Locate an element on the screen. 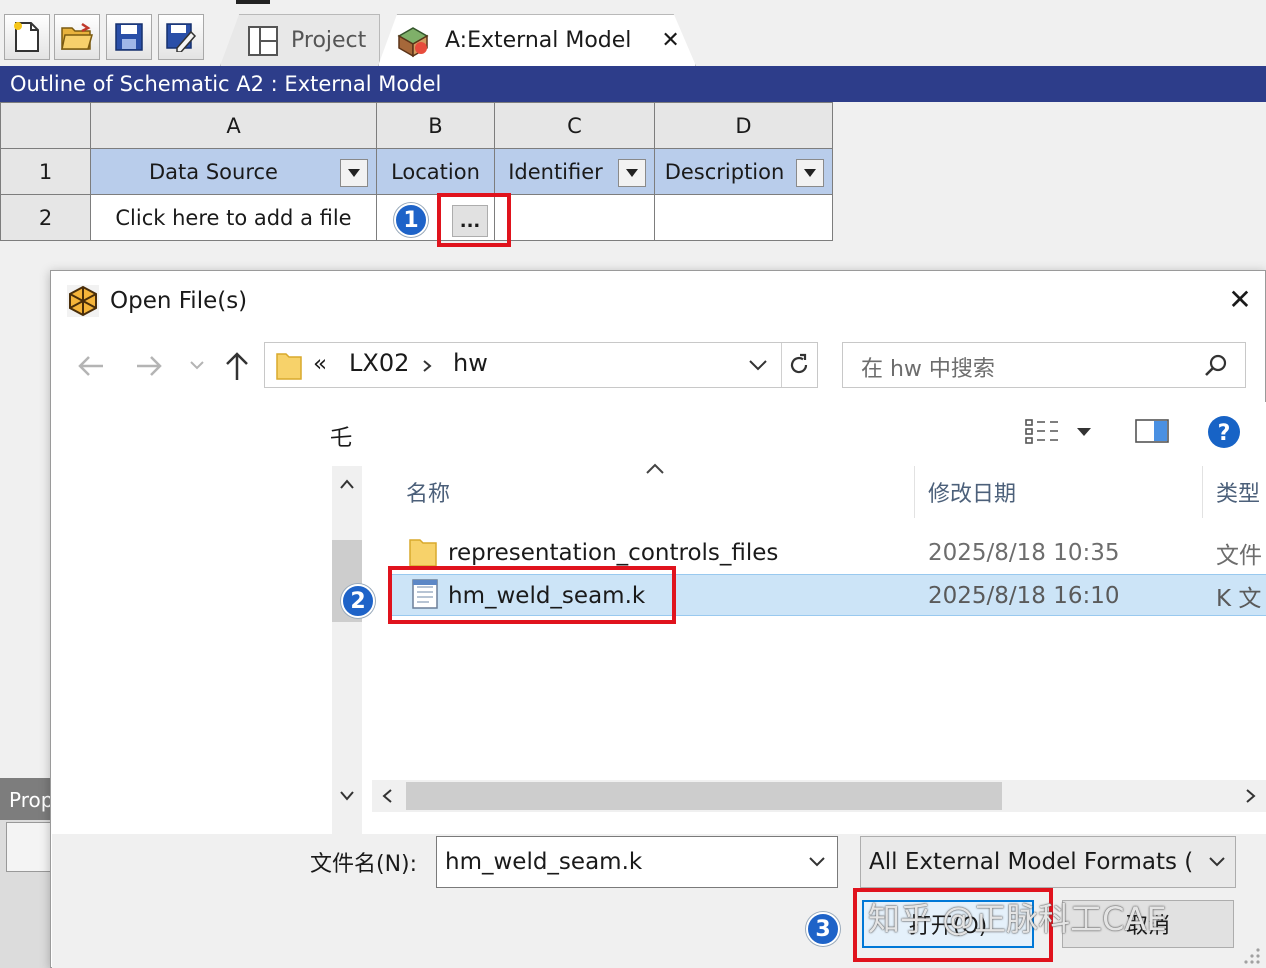 This screenshot has height=968, width=1266. filename-label: 文件名(N): is located at coordinates (364, 864).